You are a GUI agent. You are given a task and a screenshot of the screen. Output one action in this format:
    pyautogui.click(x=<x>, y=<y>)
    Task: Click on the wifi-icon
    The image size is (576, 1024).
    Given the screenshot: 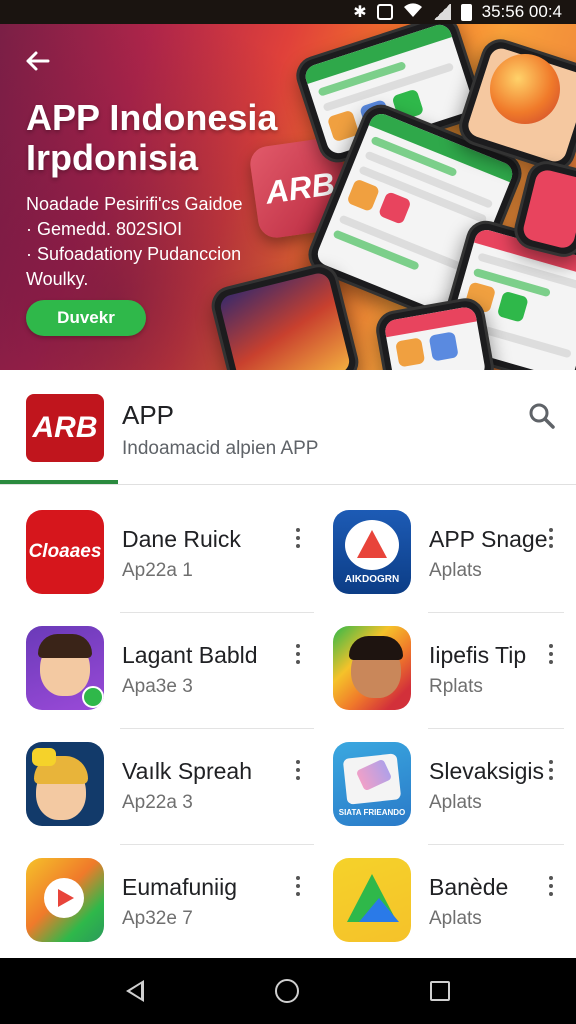 What is the action you would take?
    pyautogui.click(x=413, y=12)
    